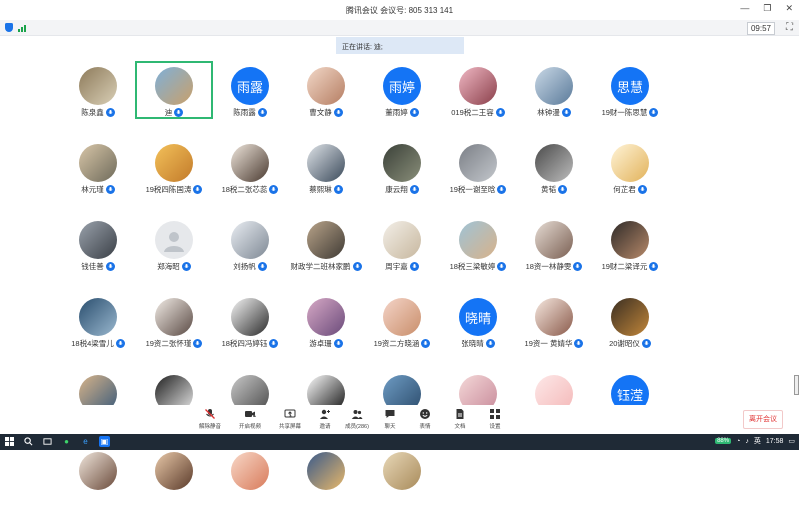 Image resolution: width=799 pixels, height=524 pixels. Describe the element at coordinates (250, 414) in the screenshot. I see `video-icon` at that location.